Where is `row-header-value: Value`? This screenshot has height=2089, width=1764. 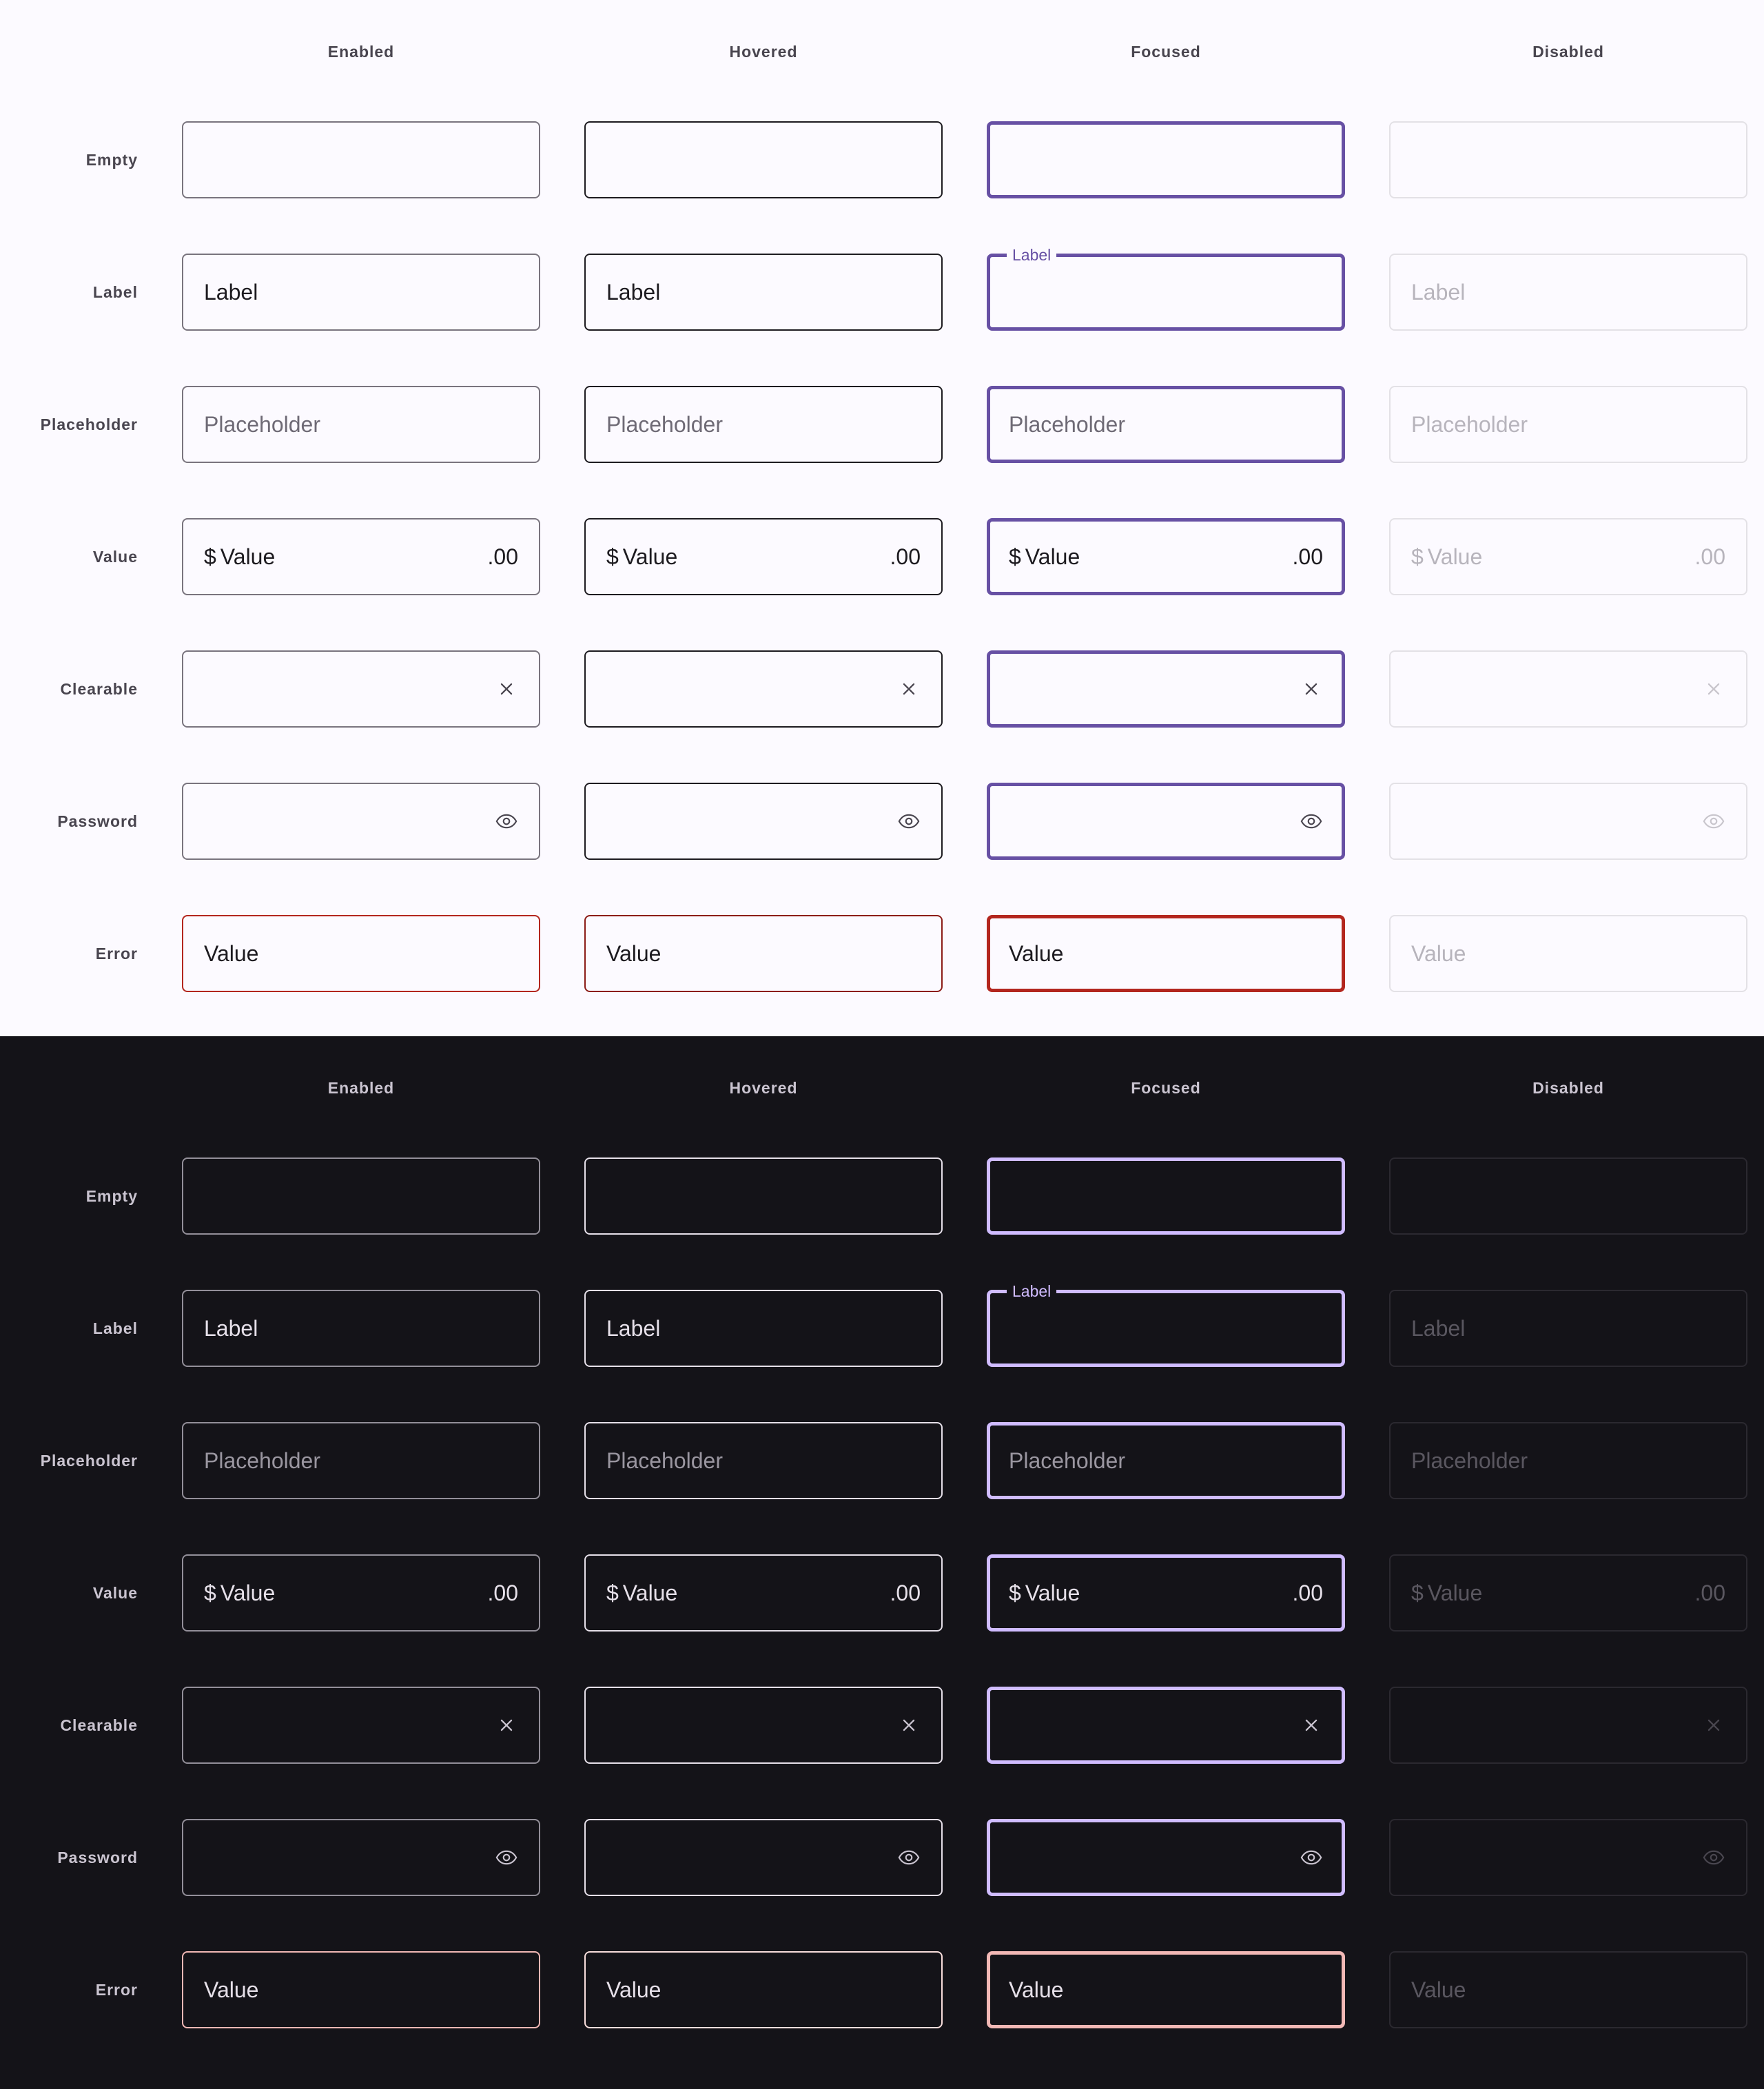
row-header-value: Value is located at coordinates (115, 557).